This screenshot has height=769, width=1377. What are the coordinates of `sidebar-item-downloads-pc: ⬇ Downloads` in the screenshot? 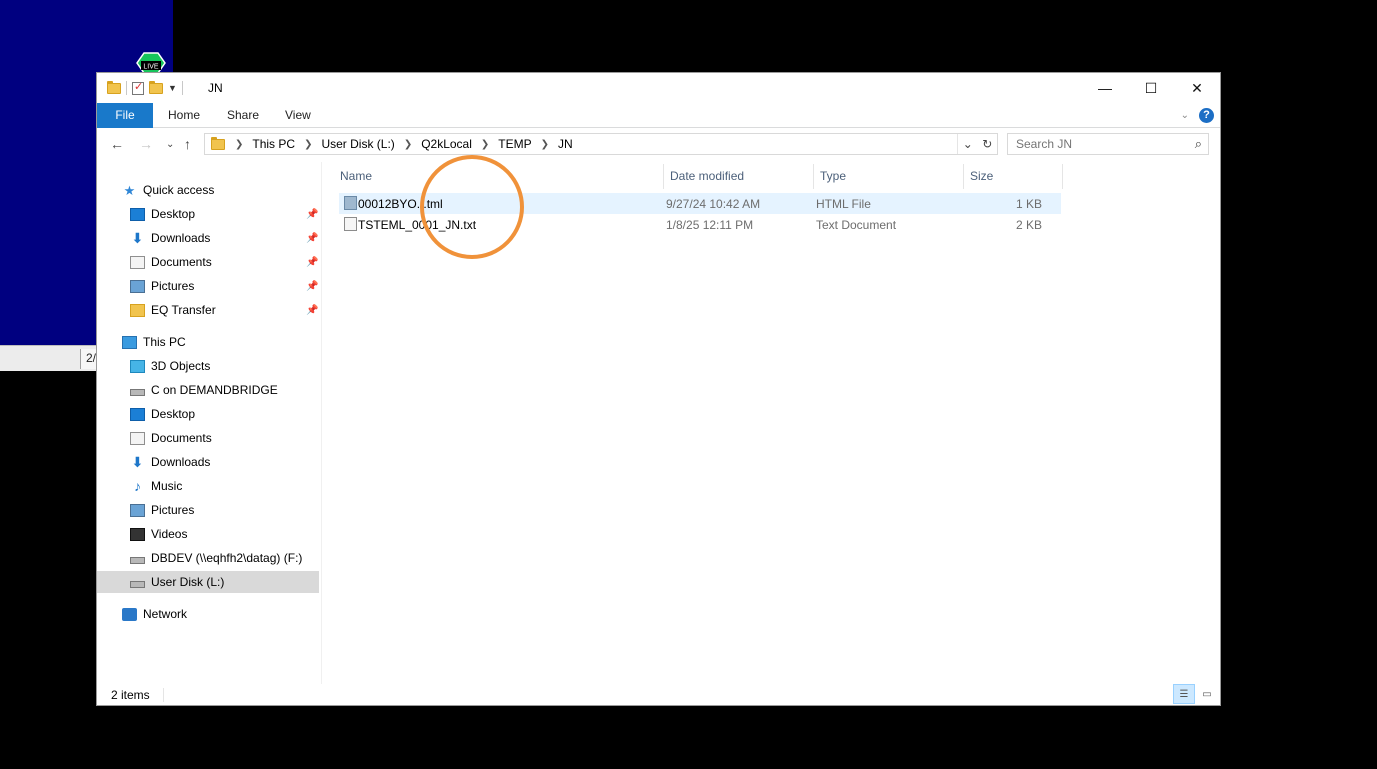 It's located at (170, 462).